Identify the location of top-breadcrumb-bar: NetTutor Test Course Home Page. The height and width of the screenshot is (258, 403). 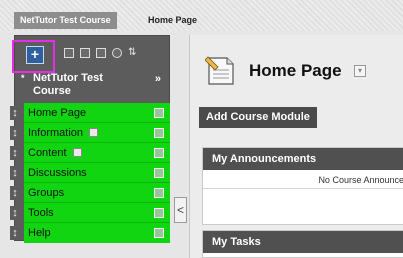
(201, 15).